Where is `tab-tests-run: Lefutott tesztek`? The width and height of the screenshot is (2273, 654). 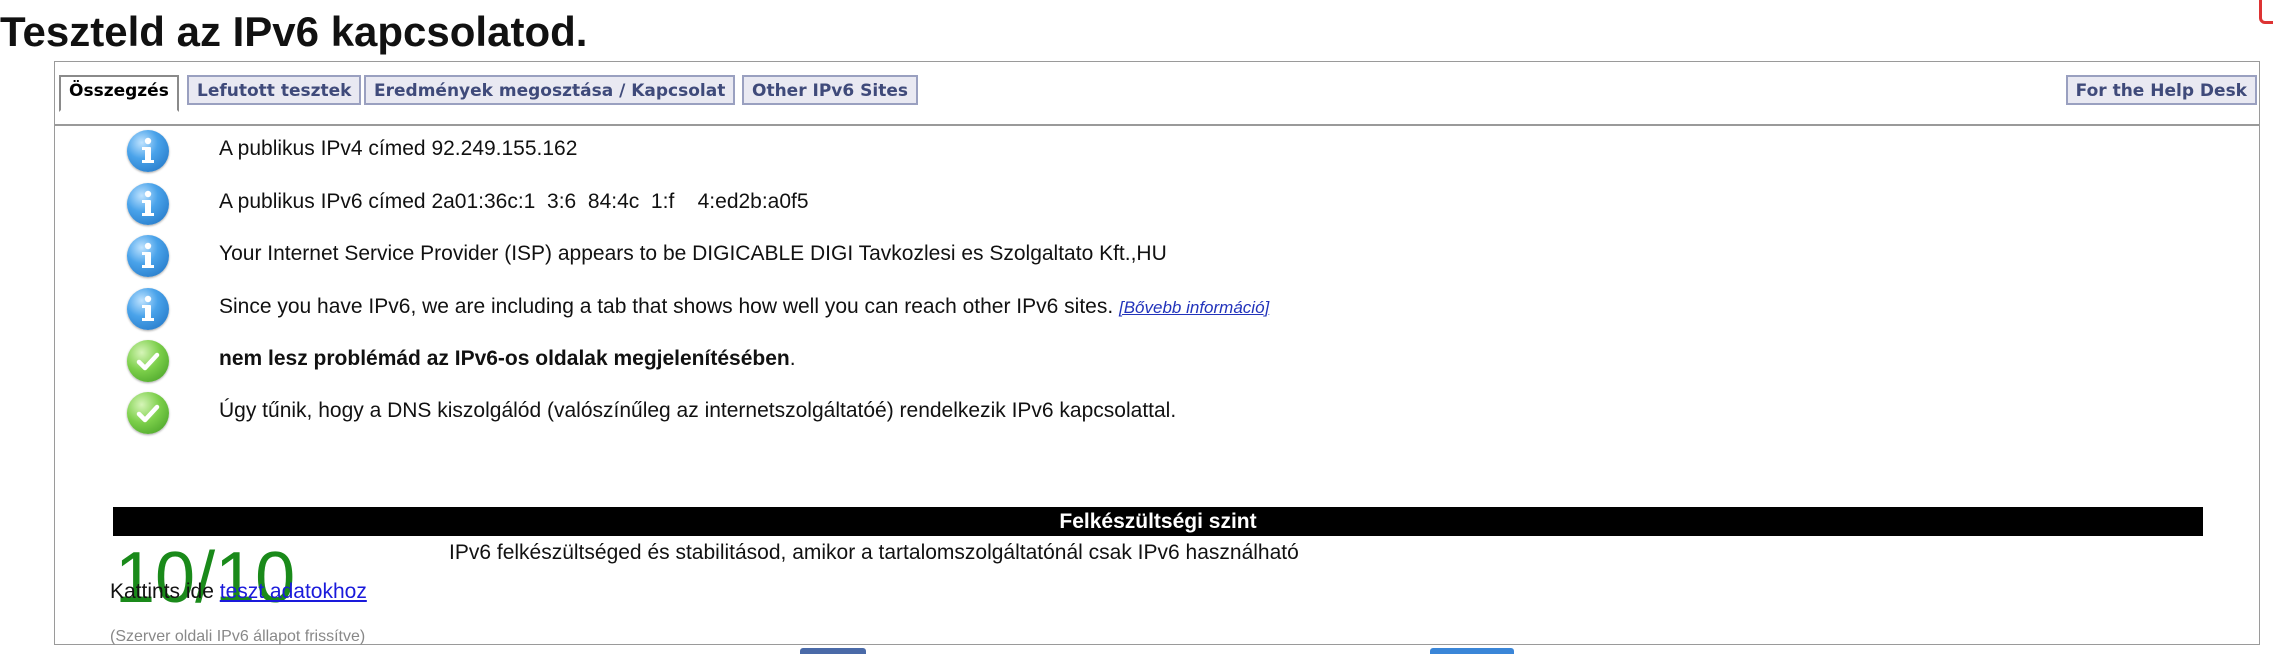 tab-tests-run: Lefutott tesztek is located at coordinates (274, 90).